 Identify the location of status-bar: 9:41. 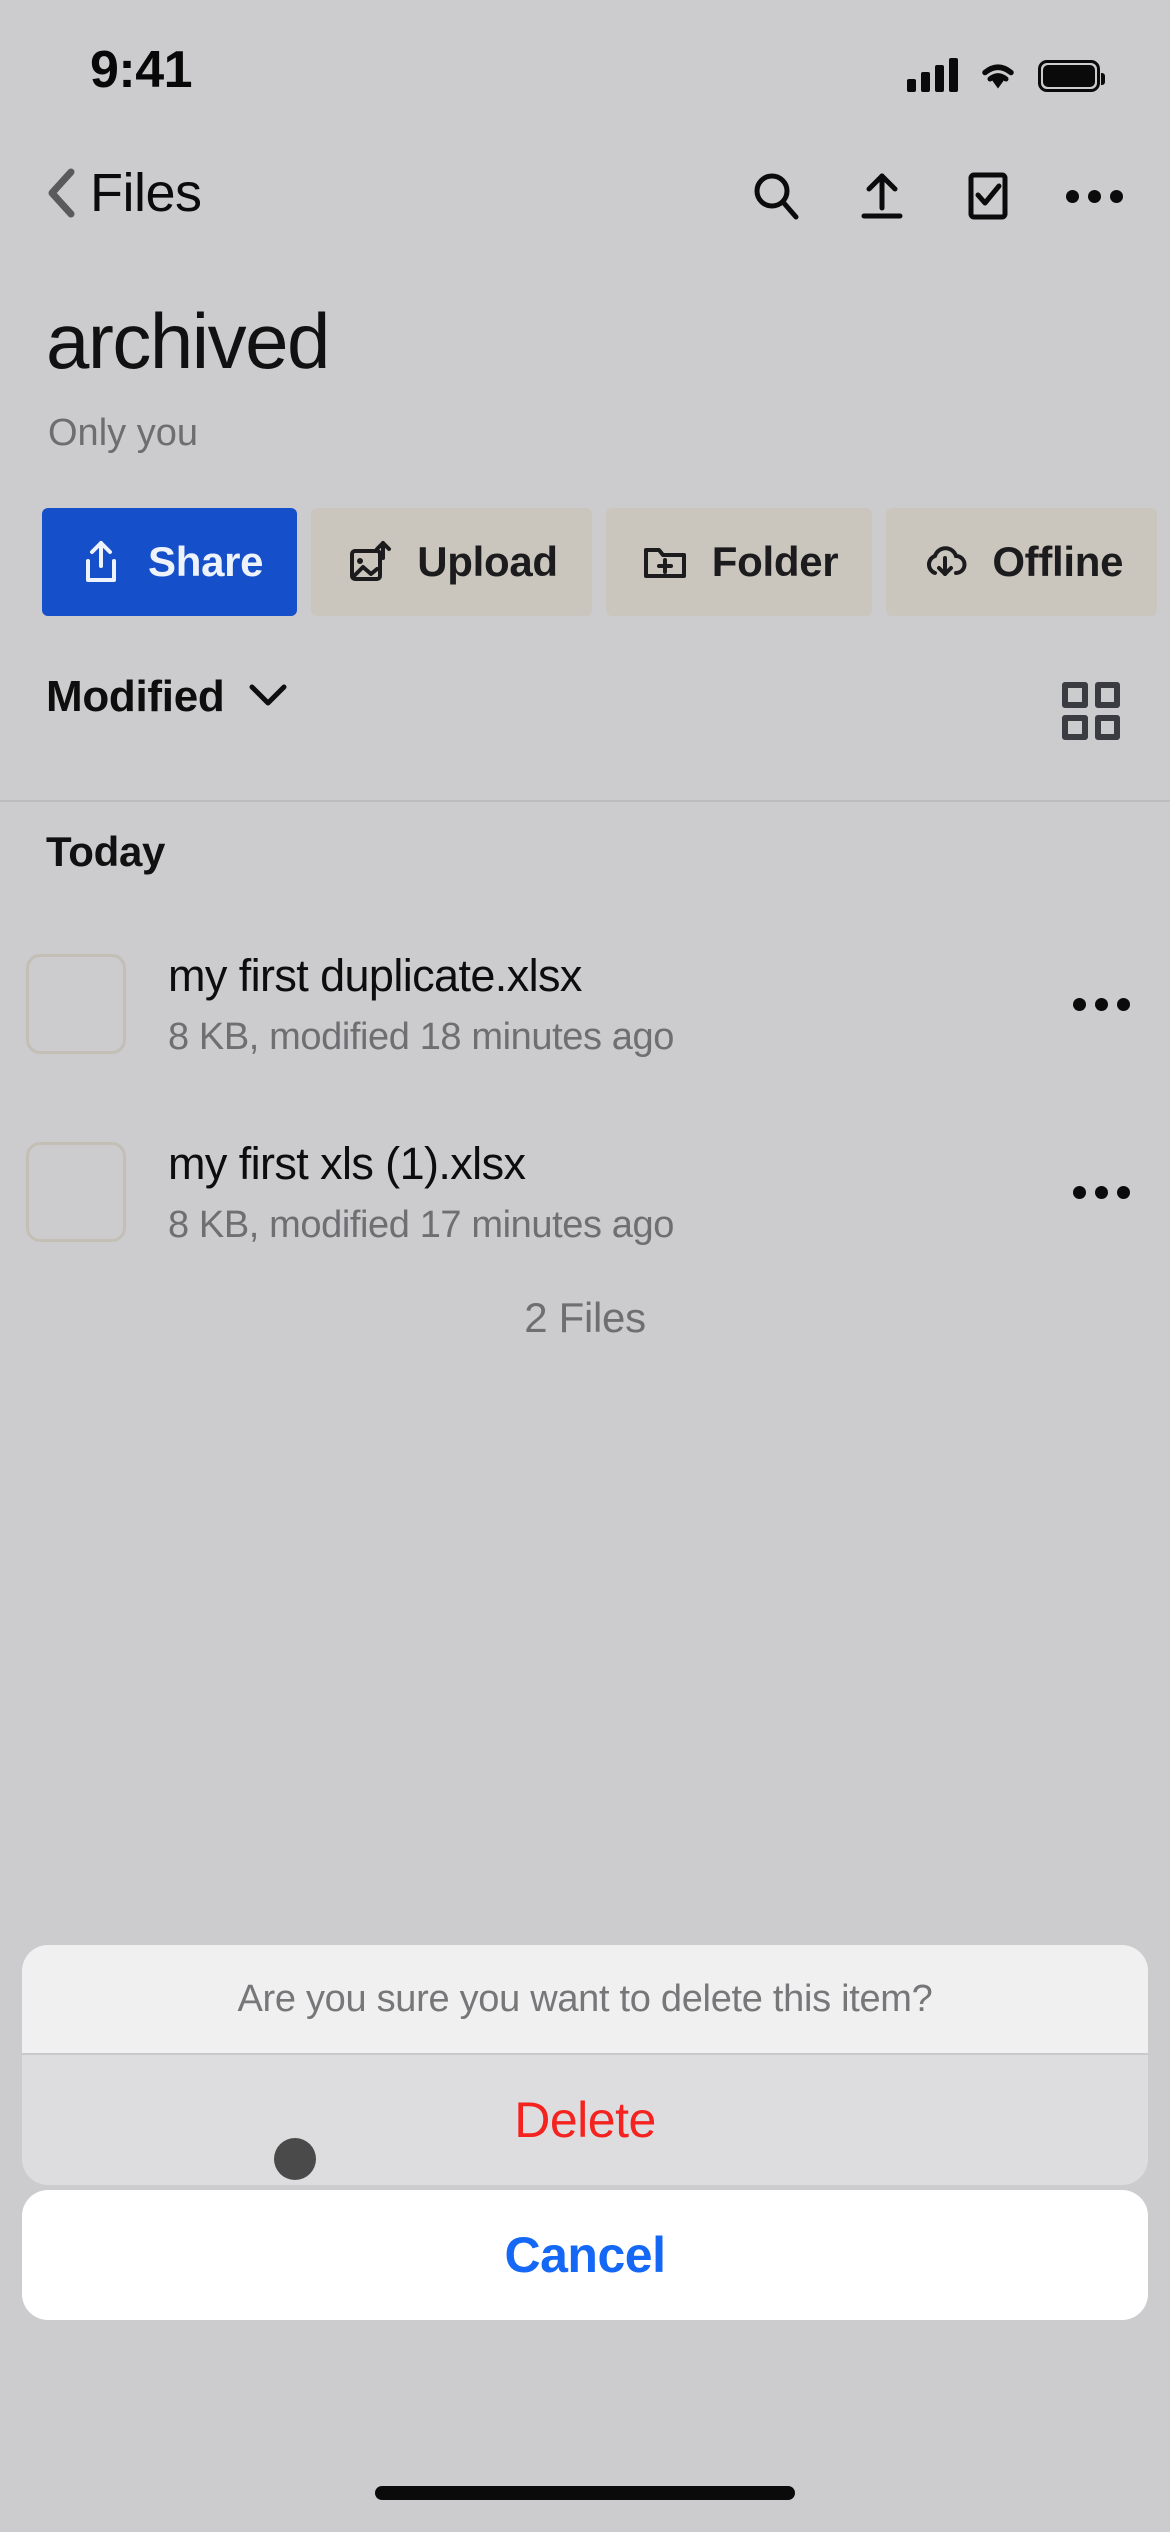
(585, 70).